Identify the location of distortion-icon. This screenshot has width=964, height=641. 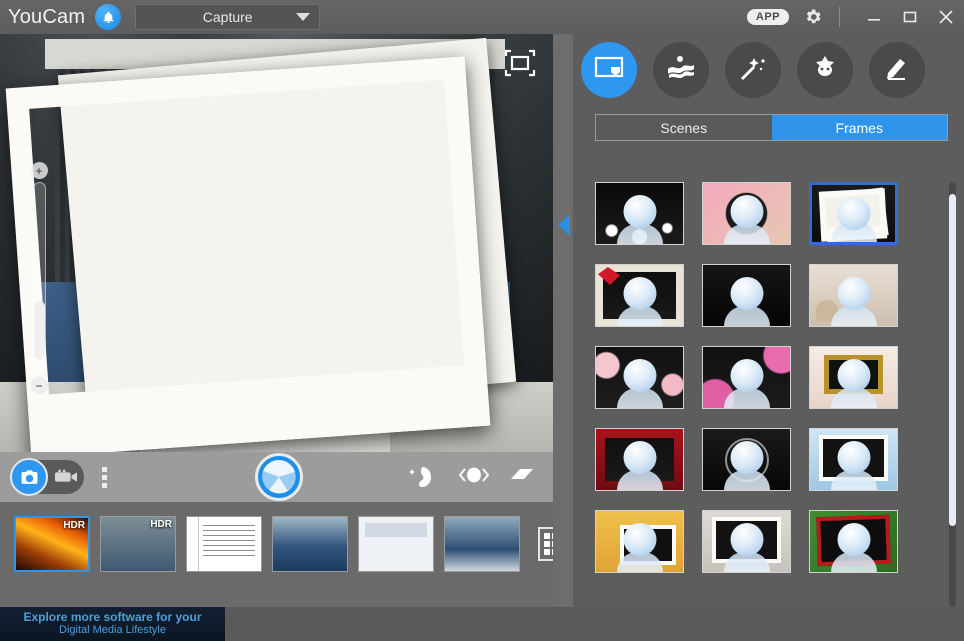
(681, 70).